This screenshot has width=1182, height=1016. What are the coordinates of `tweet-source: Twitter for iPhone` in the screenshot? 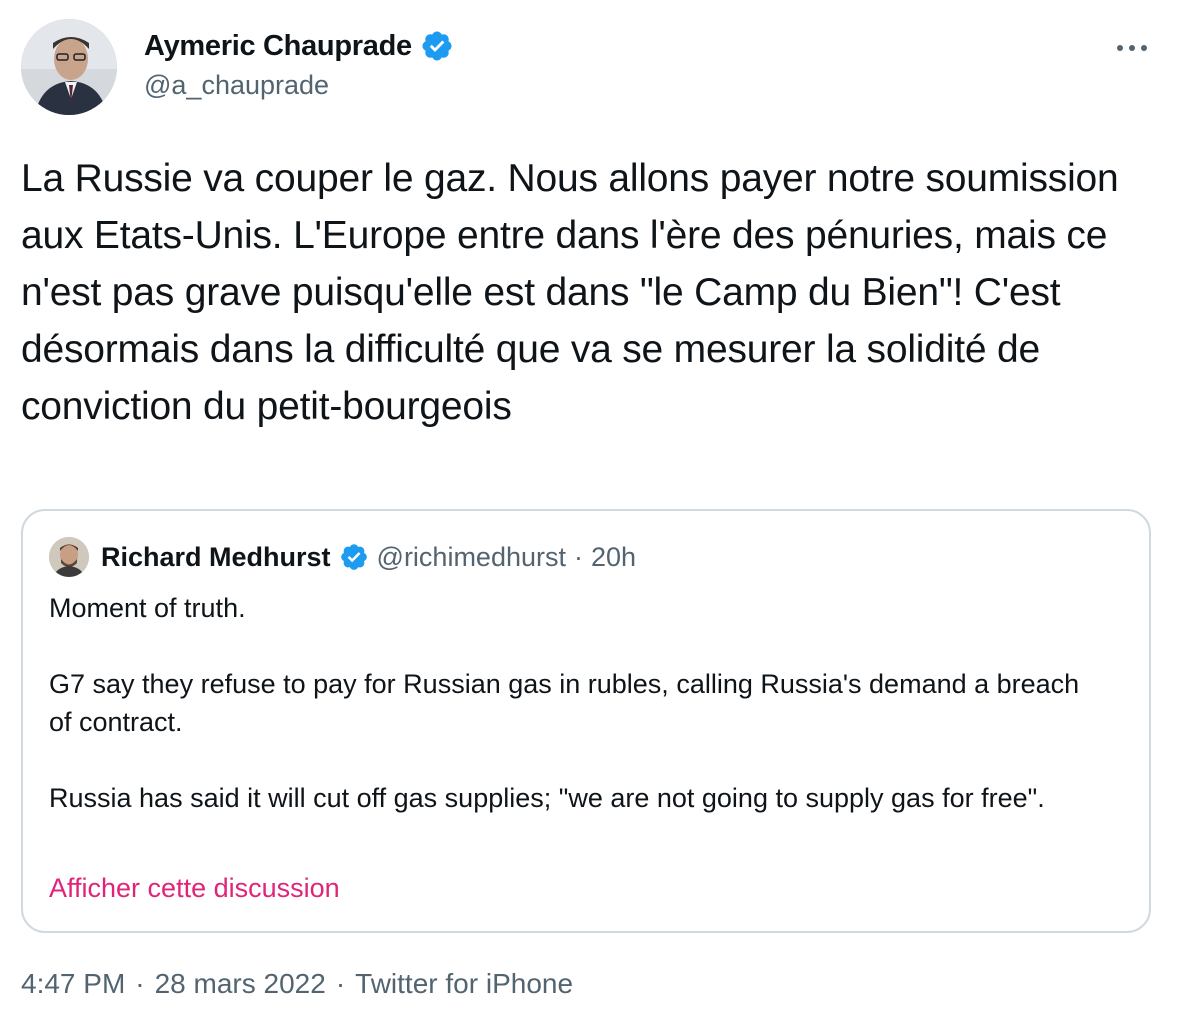 It's located at (464, 984).